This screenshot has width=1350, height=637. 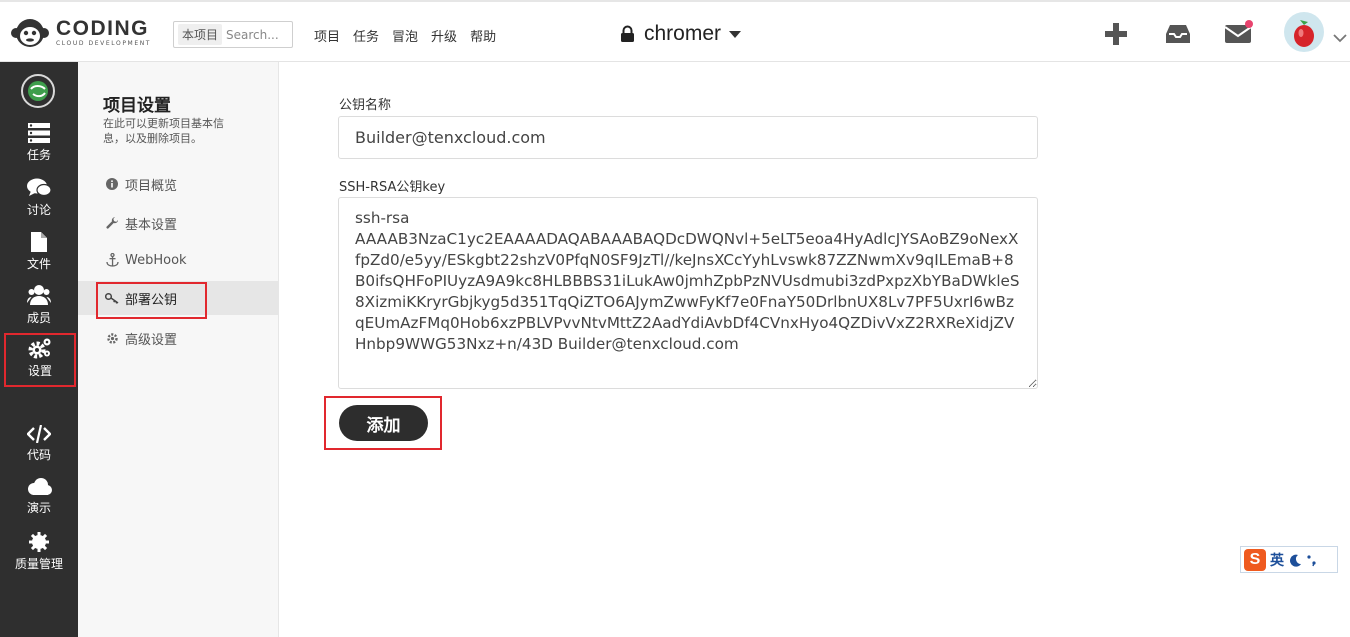 What do you see at coordinates (365, 105) in the screenshot?
I see `key-name-label: 公钥名称` at bounding box center [365, 105].